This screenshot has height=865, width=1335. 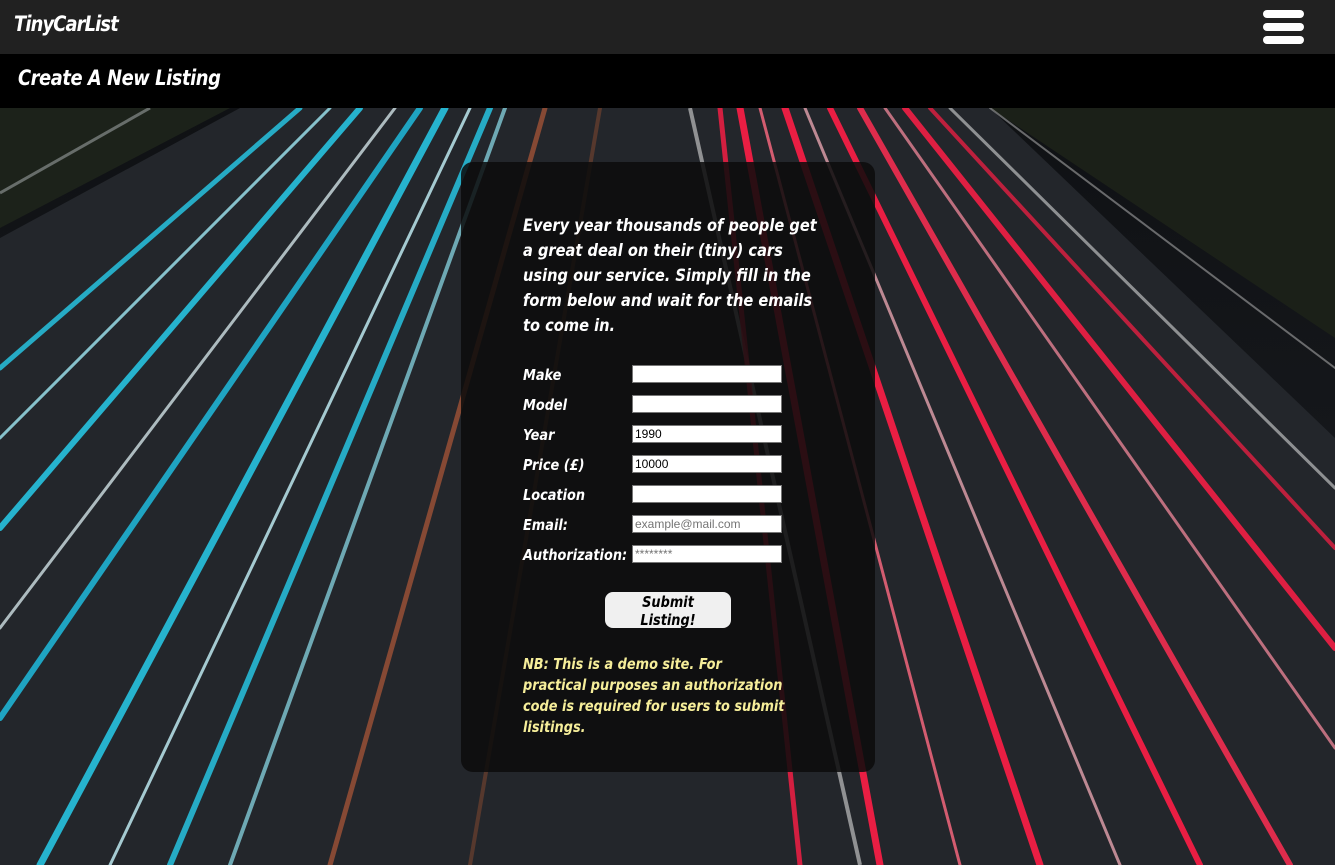 I want to click on price-row: Price (£), so click(x=673, y=465).